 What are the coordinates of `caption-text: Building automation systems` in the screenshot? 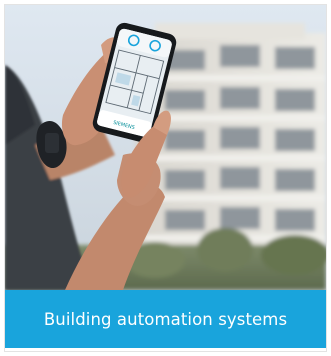 It's located at (165, 319).